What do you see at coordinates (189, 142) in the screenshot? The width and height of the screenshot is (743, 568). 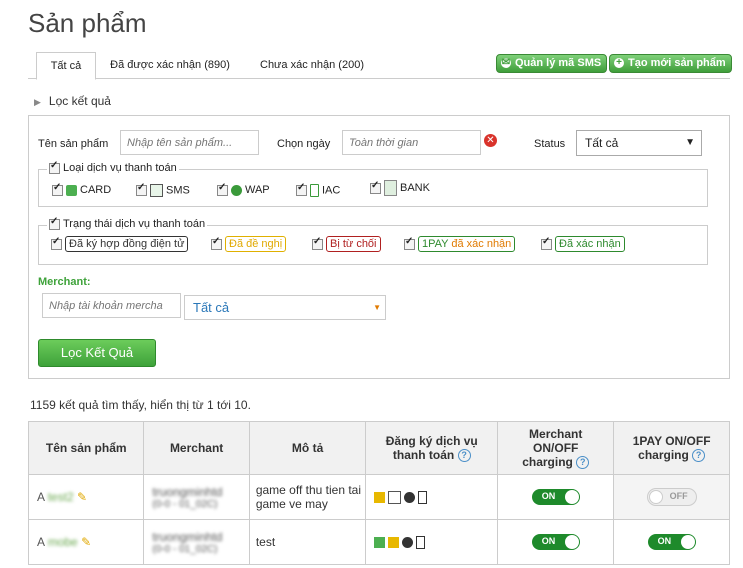 I see `product-name-input` at bounding box center [189, 142].